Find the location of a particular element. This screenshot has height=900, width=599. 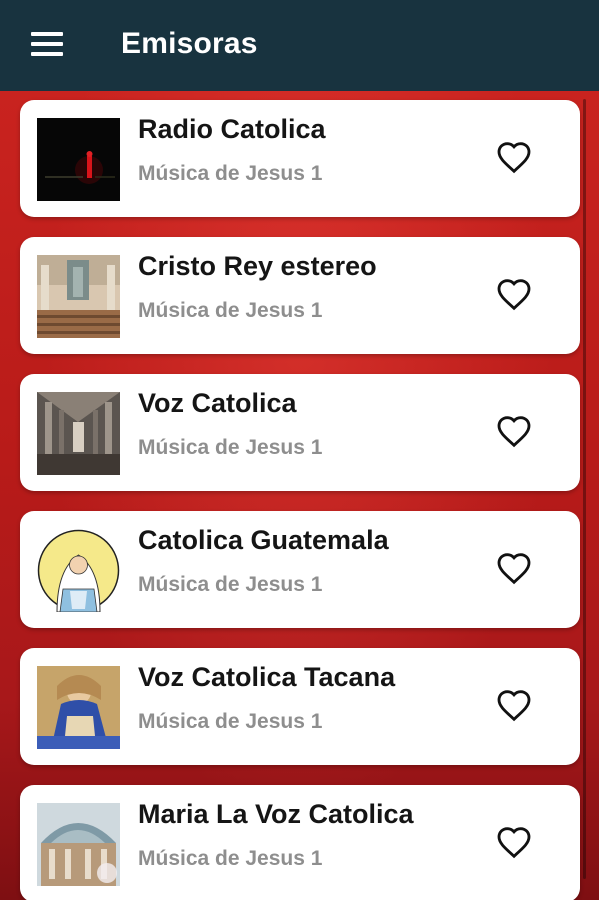

hamburger-menu-icon is located at coordinates (47, 44).